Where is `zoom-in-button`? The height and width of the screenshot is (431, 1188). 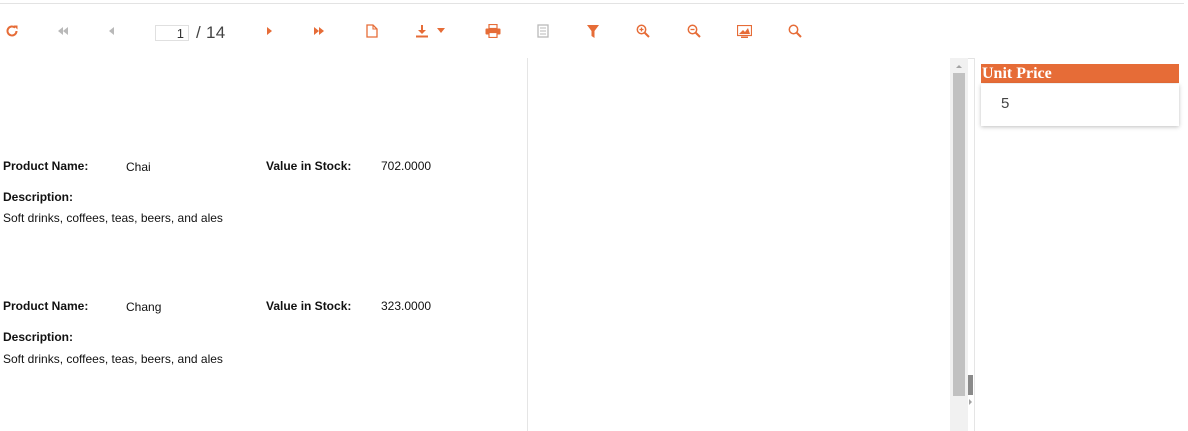 zoom-in-button is located at coordinates (643, 31).